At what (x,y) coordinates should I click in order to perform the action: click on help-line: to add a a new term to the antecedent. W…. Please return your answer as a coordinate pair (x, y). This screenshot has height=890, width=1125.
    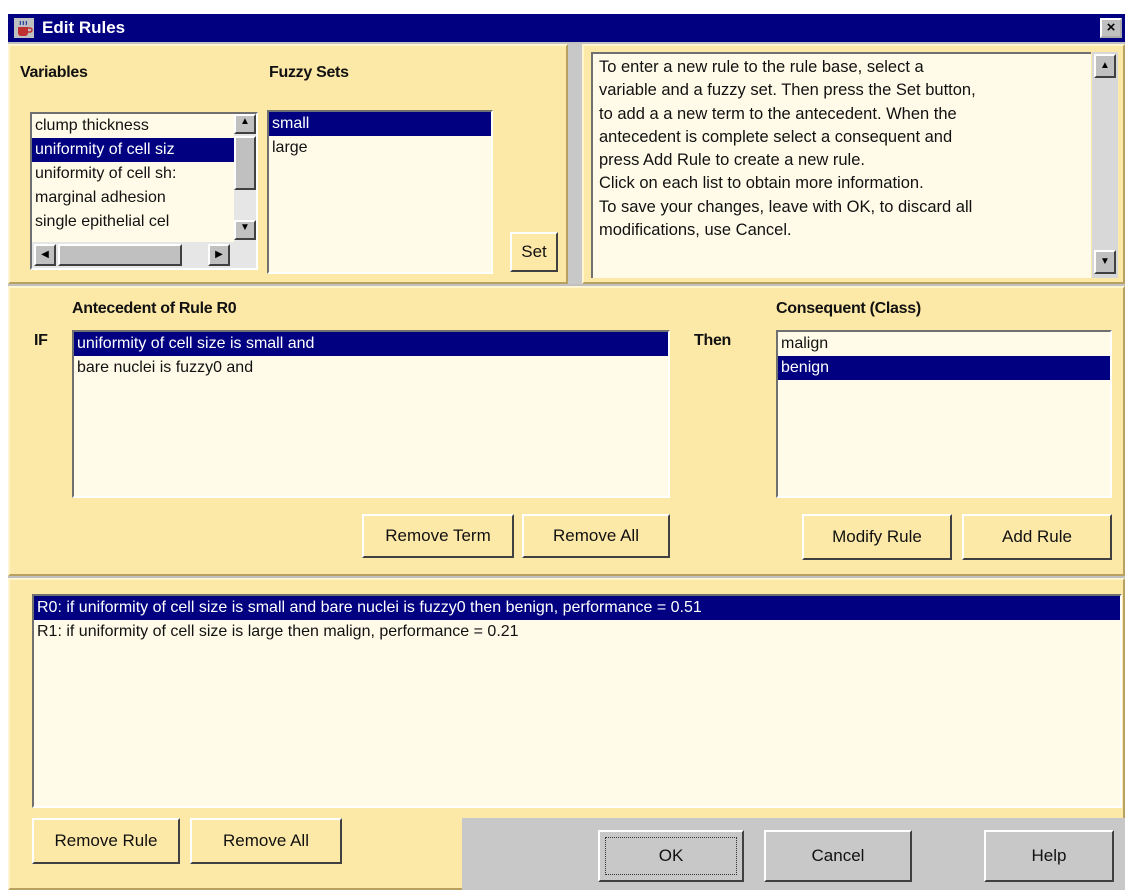
    Looking at the image, I should click on (778, 113).